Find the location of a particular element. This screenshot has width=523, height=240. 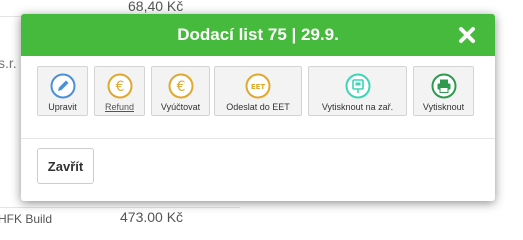

settle-button: € Vyúčtovat is located at coordinates (180, 91).